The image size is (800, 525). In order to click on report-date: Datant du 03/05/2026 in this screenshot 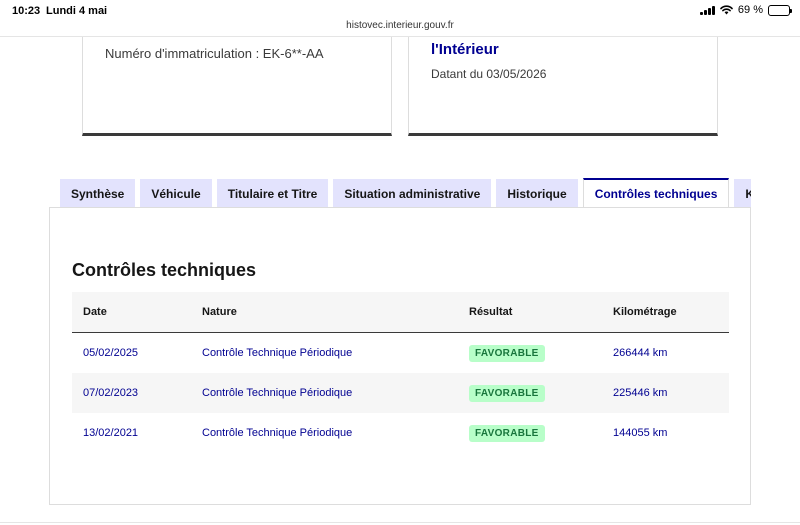, I will do `click(489, 74)`.